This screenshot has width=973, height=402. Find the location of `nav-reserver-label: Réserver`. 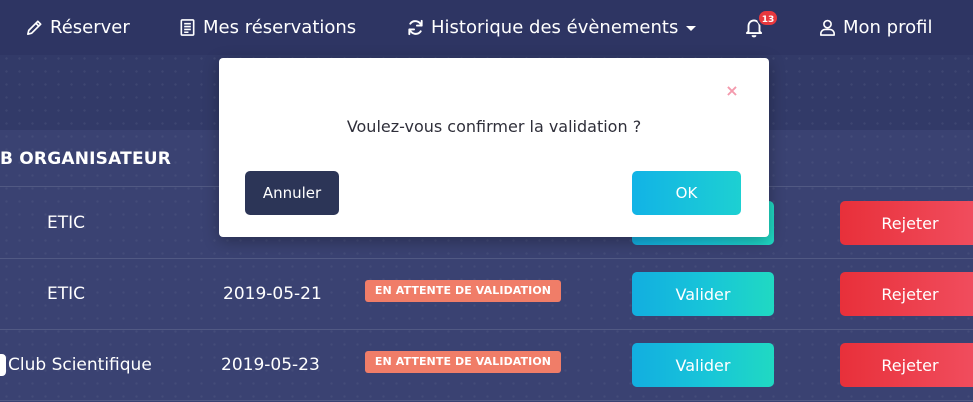

nav-reserver-label: Réserver is located at coordinates (90, 27).